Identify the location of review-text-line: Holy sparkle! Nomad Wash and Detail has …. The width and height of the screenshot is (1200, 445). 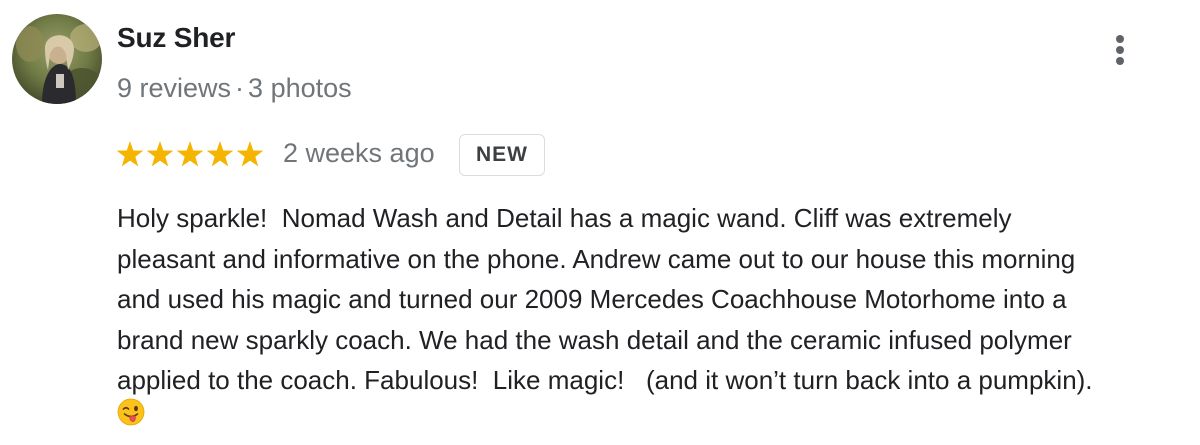
(564, 218).